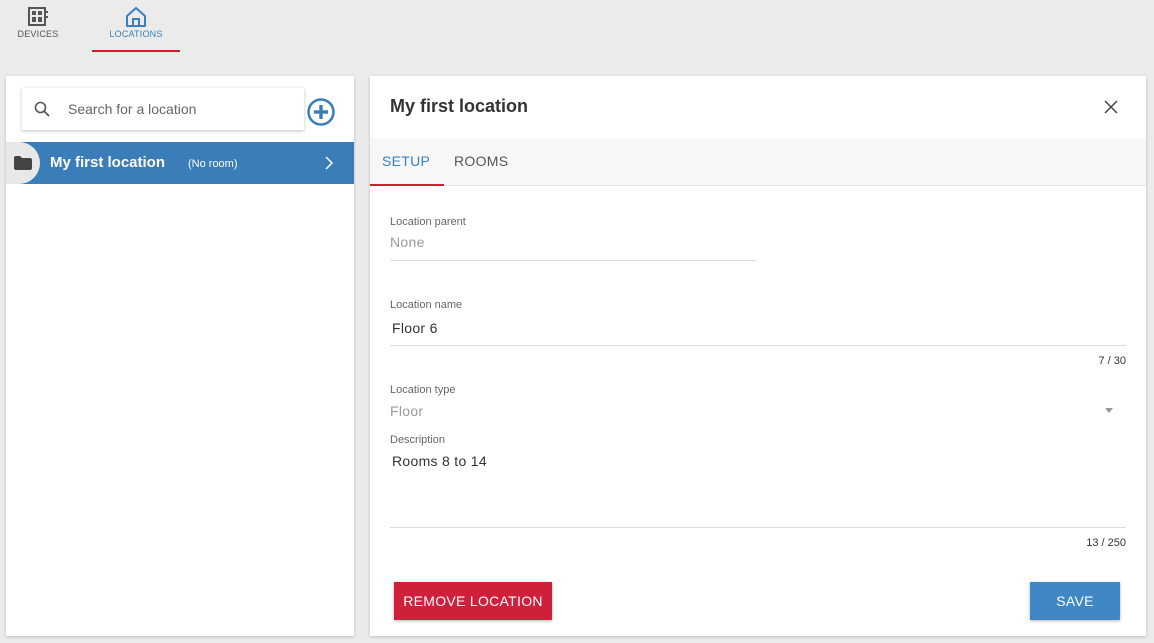 The height and width of the screenshot is (643, 1154). What do you see at coordinates (108, 162) in the screenshot?
I see `location-name: My first location` at bounding box center [108, 162].